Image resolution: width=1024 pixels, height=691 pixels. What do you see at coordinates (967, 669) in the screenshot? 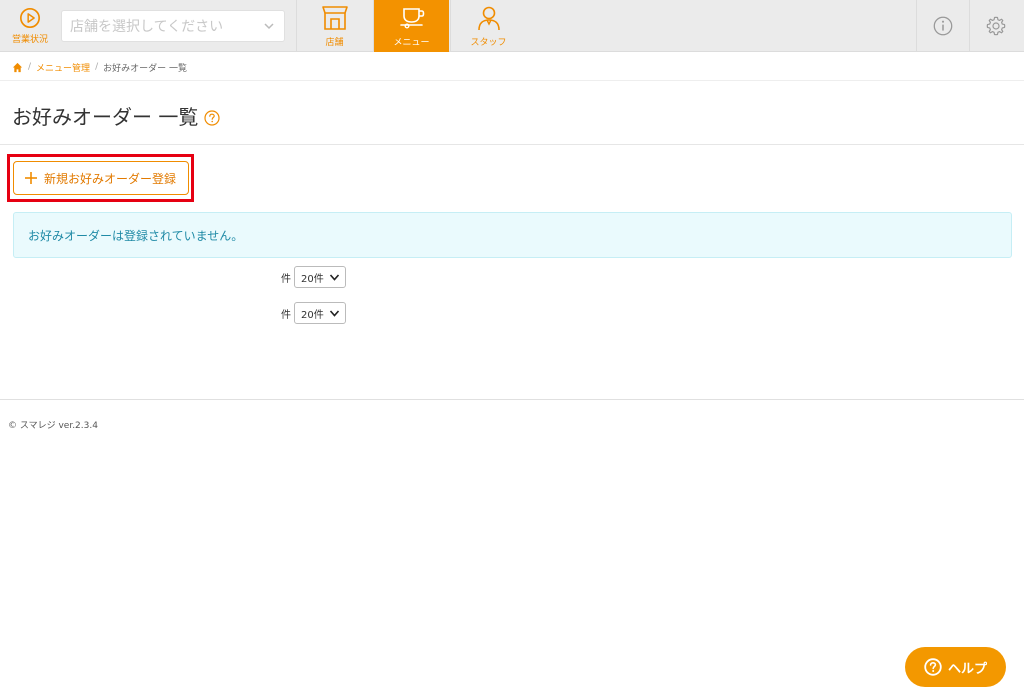
I see `help-button-label: ヘルプ` at bounding box center [967, 669].